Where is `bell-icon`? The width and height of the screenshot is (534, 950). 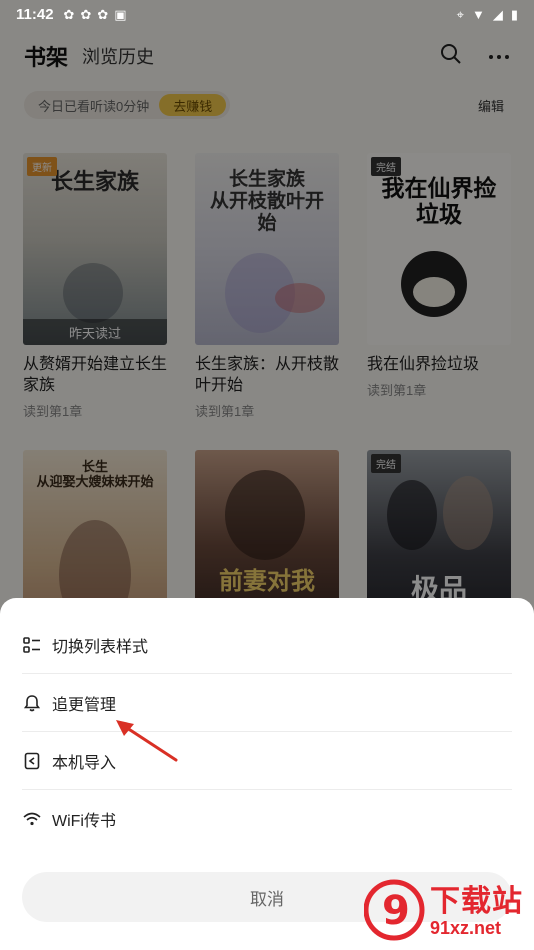 bell-icon is located at coordinates (32, 703).